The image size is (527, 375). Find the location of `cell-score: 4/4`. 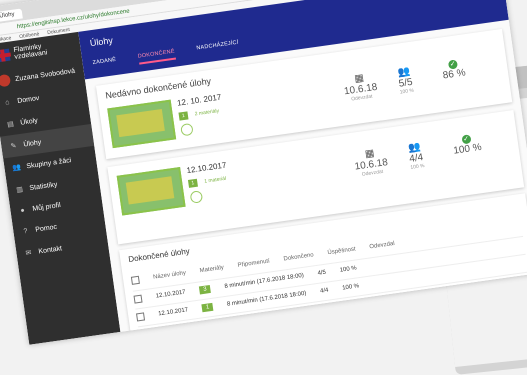

cell-score: 4/4 is located at coordinates (324, 291).